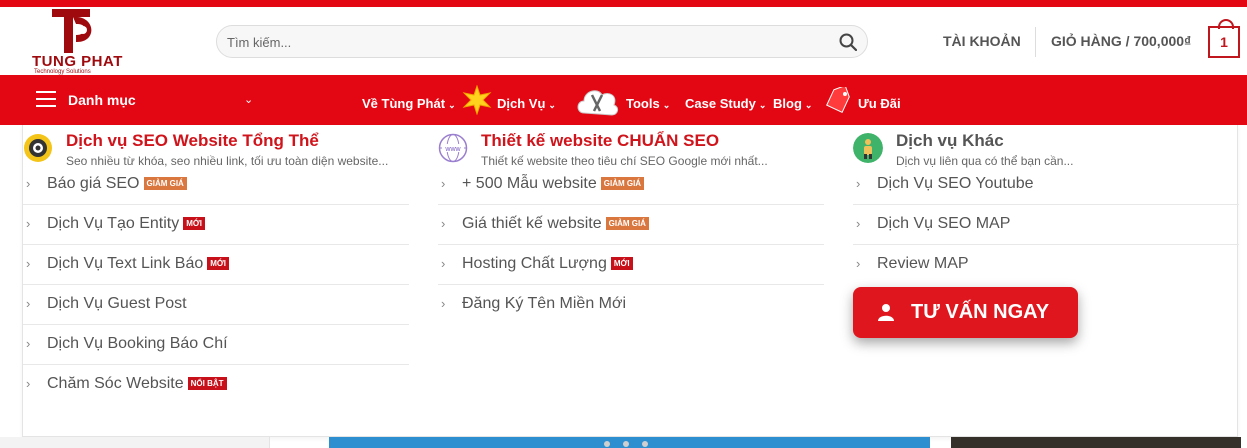  I want to click on consult-now-button: TƯ VẤN NGAY, so click(965, 312).